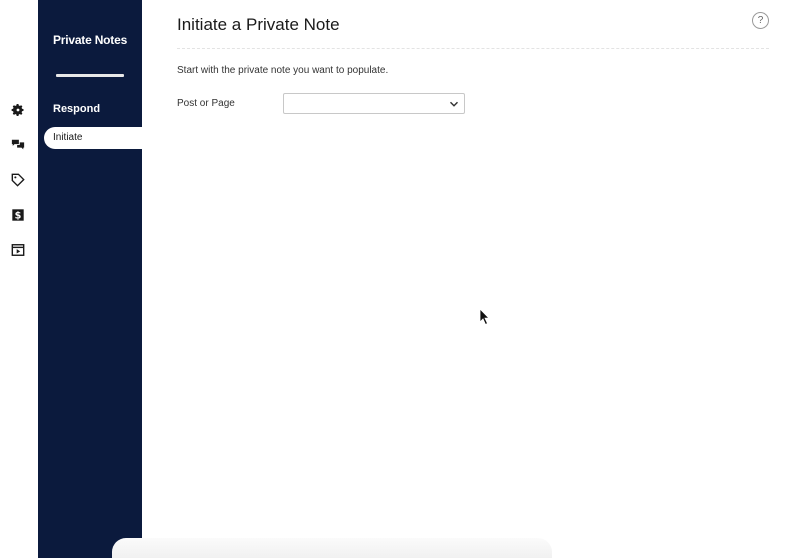 Image resolution: width=800 pixels, height=558 pixels. What do you see at coordinates (90, 279) in the screenshot?
I see `sidebar: Private Notes Respond Initiate` at bounding box center [90, 279].